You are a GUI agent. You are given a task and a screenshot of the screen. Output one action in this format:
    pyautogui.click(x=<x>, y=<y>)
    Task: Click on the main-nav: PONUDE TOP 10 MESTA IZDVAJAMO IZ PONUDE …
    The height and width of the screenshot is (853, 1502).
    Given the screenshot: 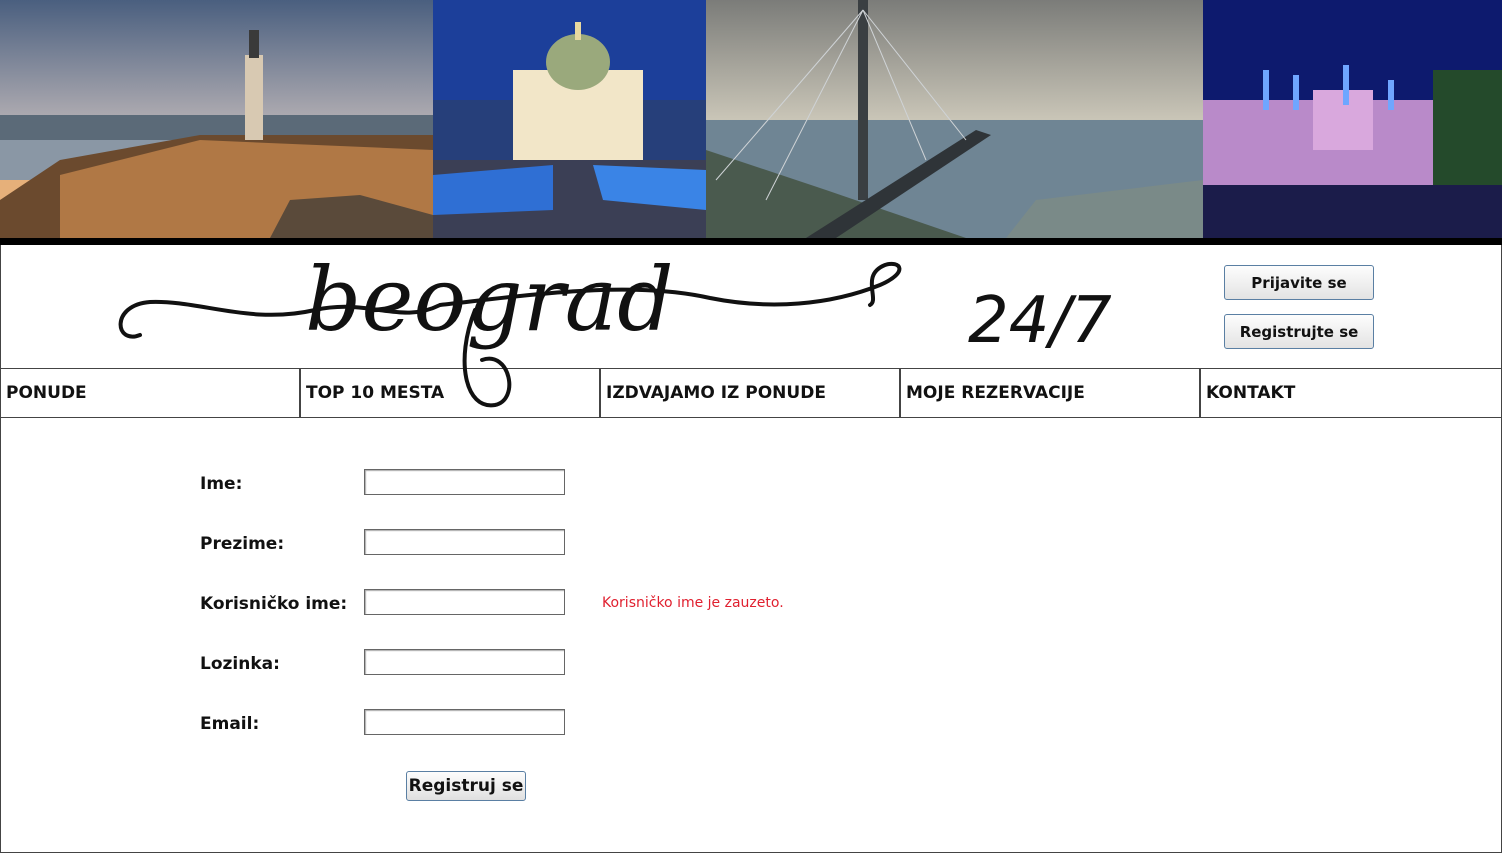 What is the action you would take?
    pyautogui.click(x=751, y=394)
    